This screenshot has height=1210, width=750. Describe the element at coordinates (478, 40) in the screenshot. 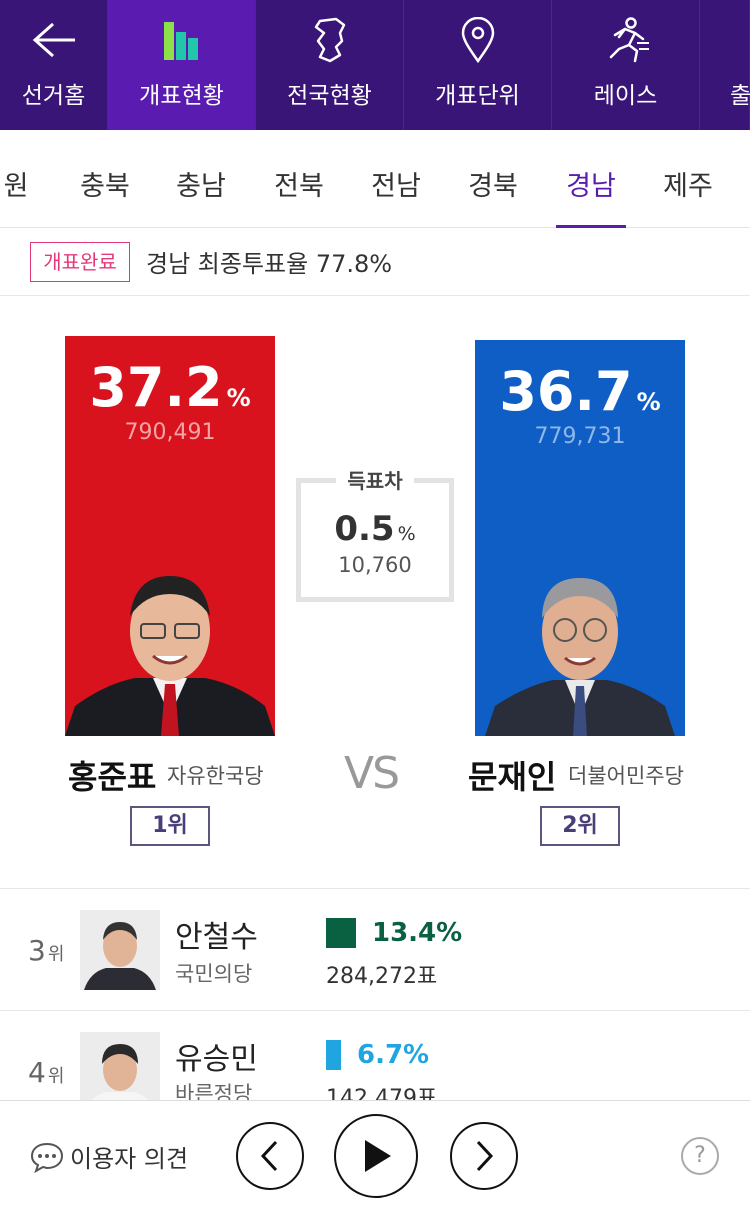

I see `location-pin-icon` at that location.